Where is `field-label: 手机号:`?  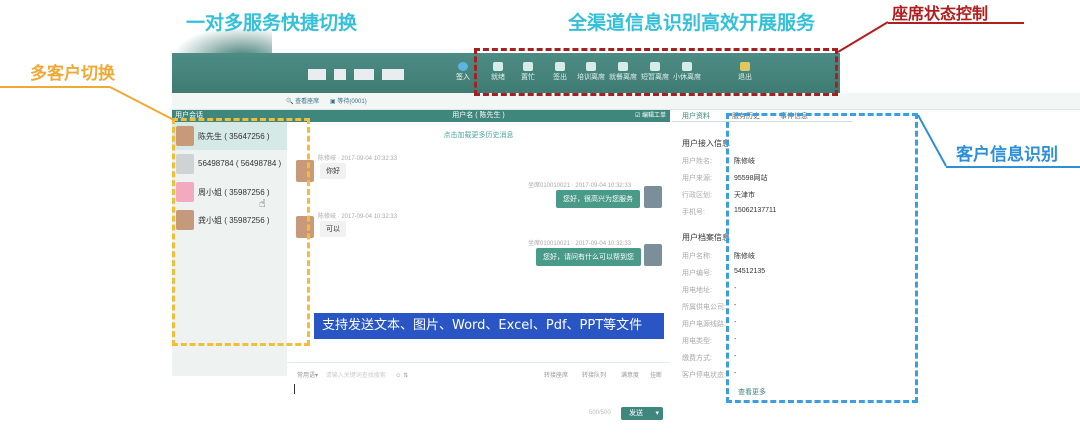
field-label: 手机号: is located at coordinates (693, 212).